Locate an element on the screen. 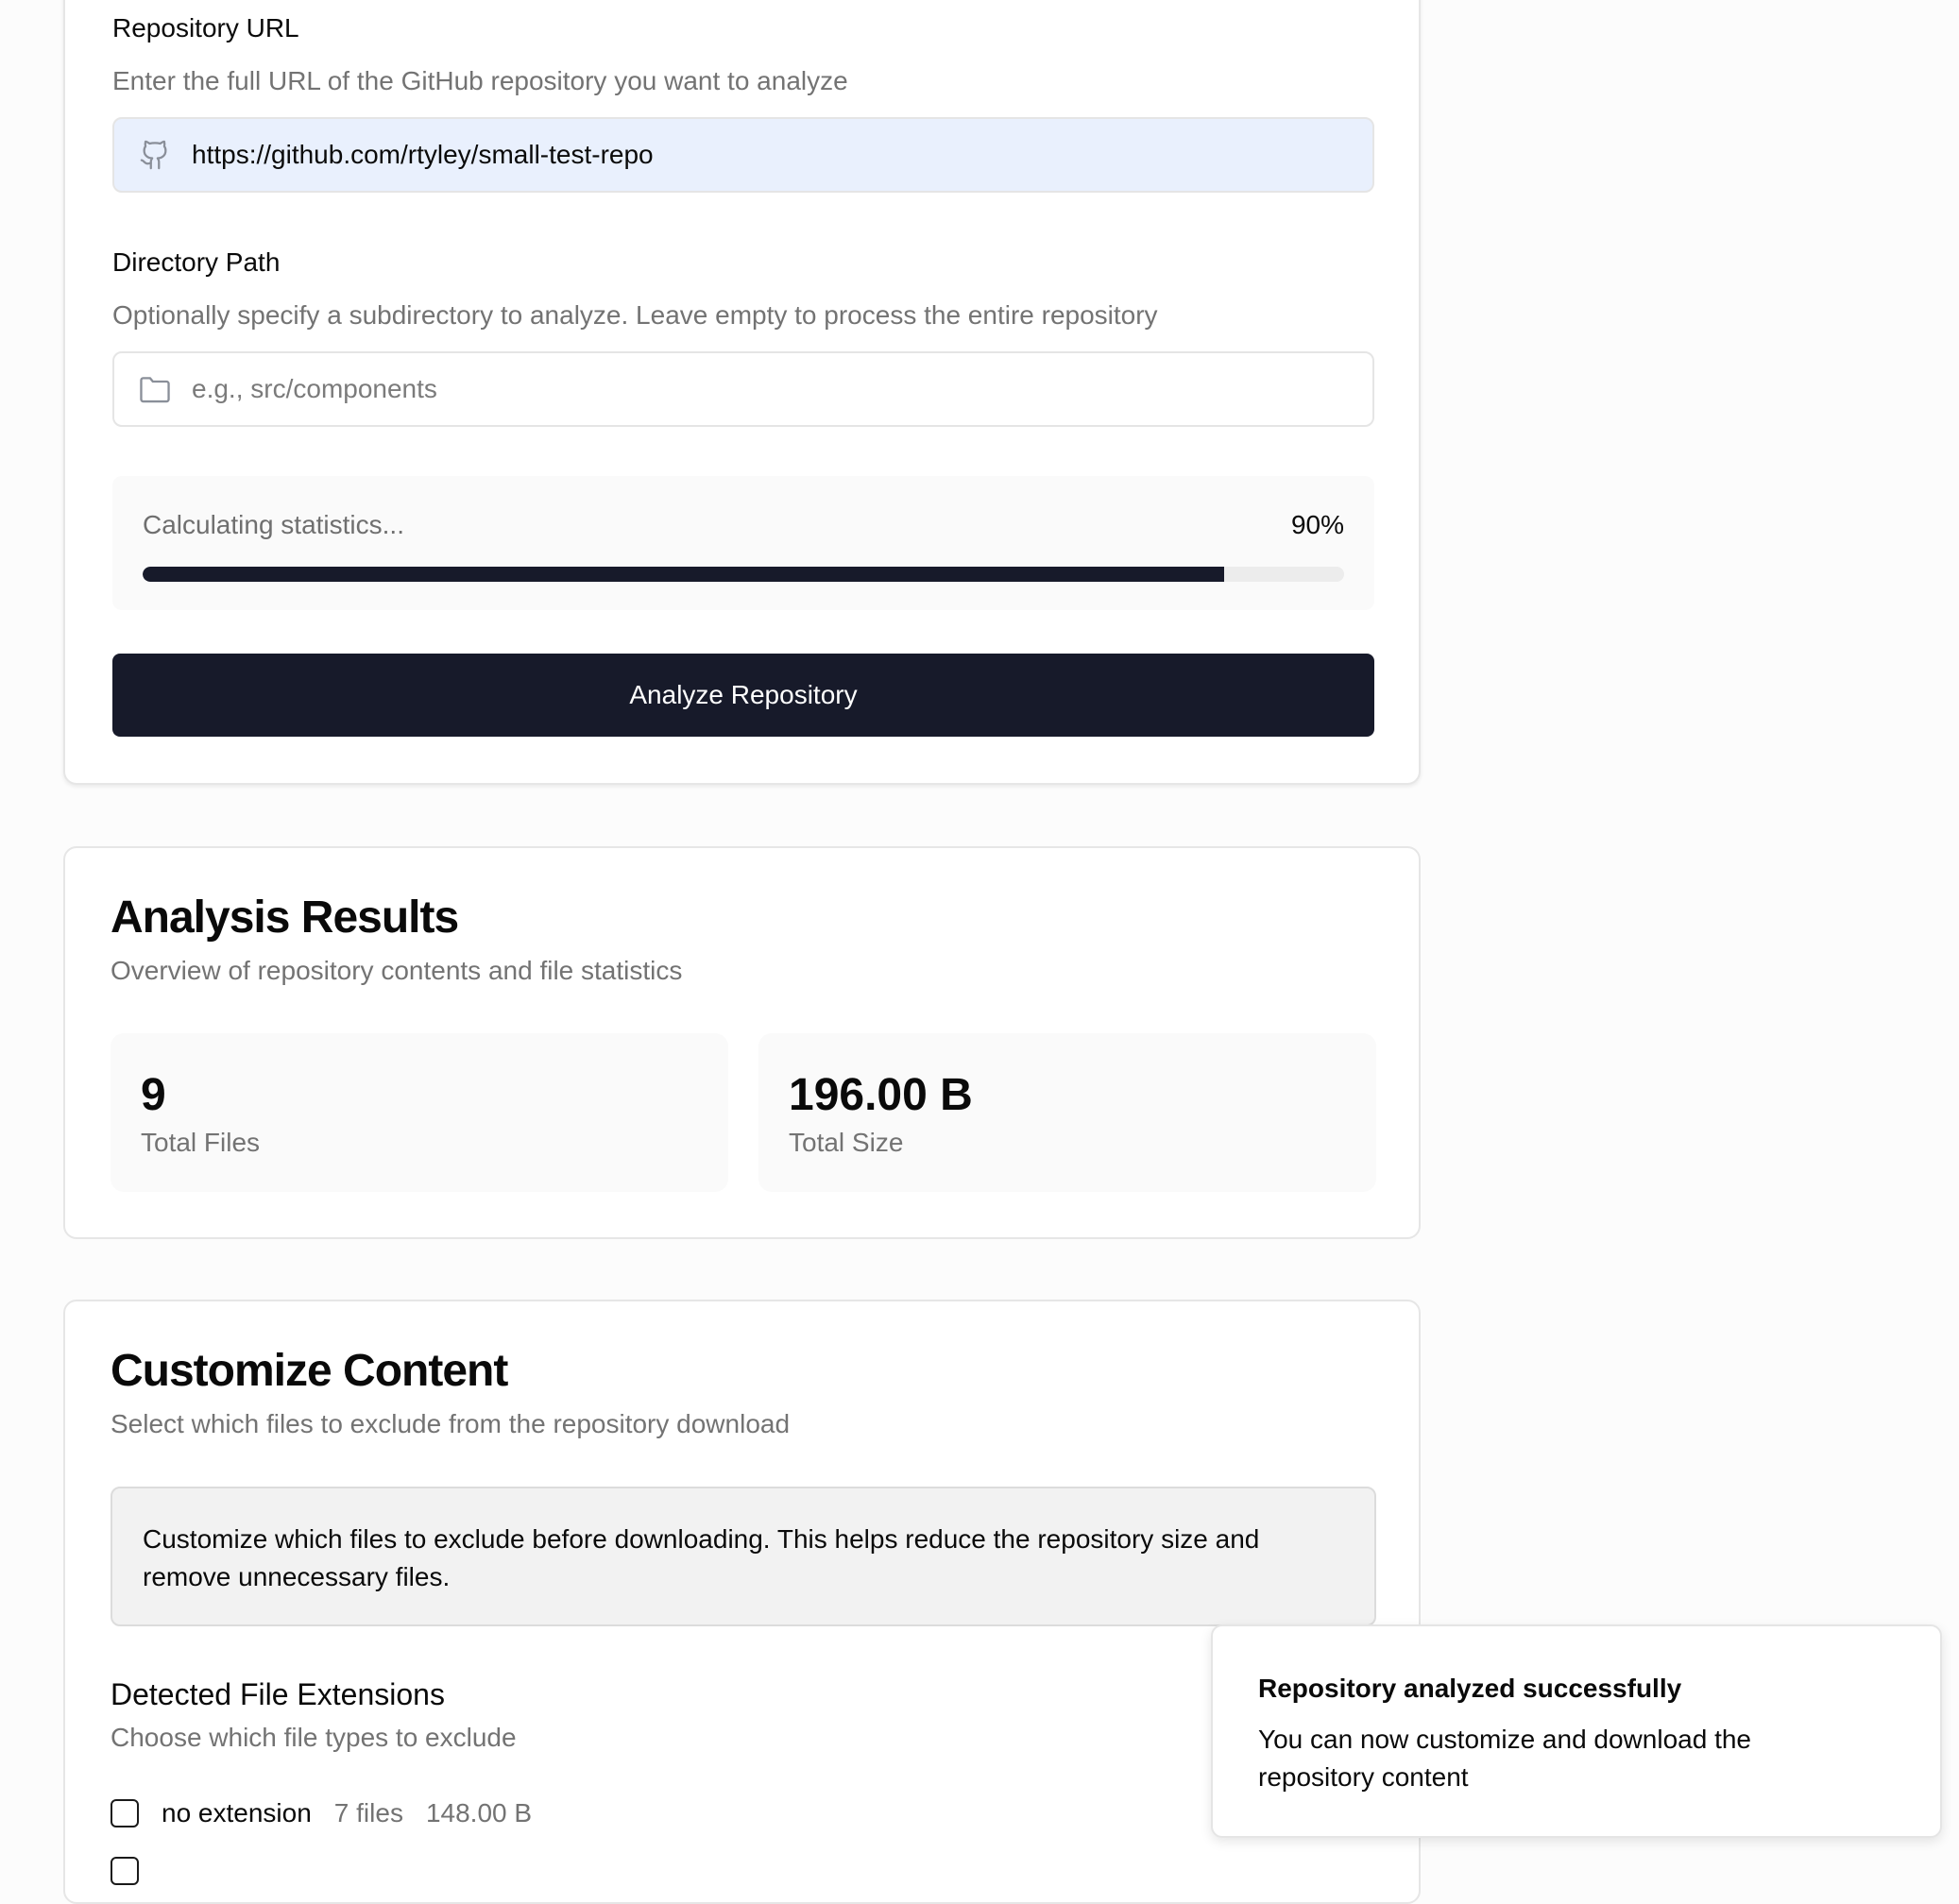 The height and width of the screenshot is (1904, 1959). extension-row: no extension 7 files 148.00 B is located at coordinates (321, 1813).